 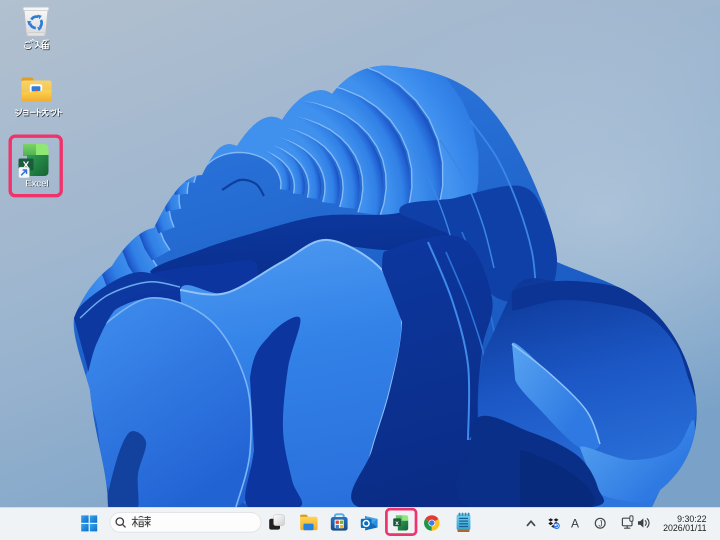 What do you see at coordinates (397, 523) in the screenshot?
I see `svg-text: x` at bounding box center [397, 523].